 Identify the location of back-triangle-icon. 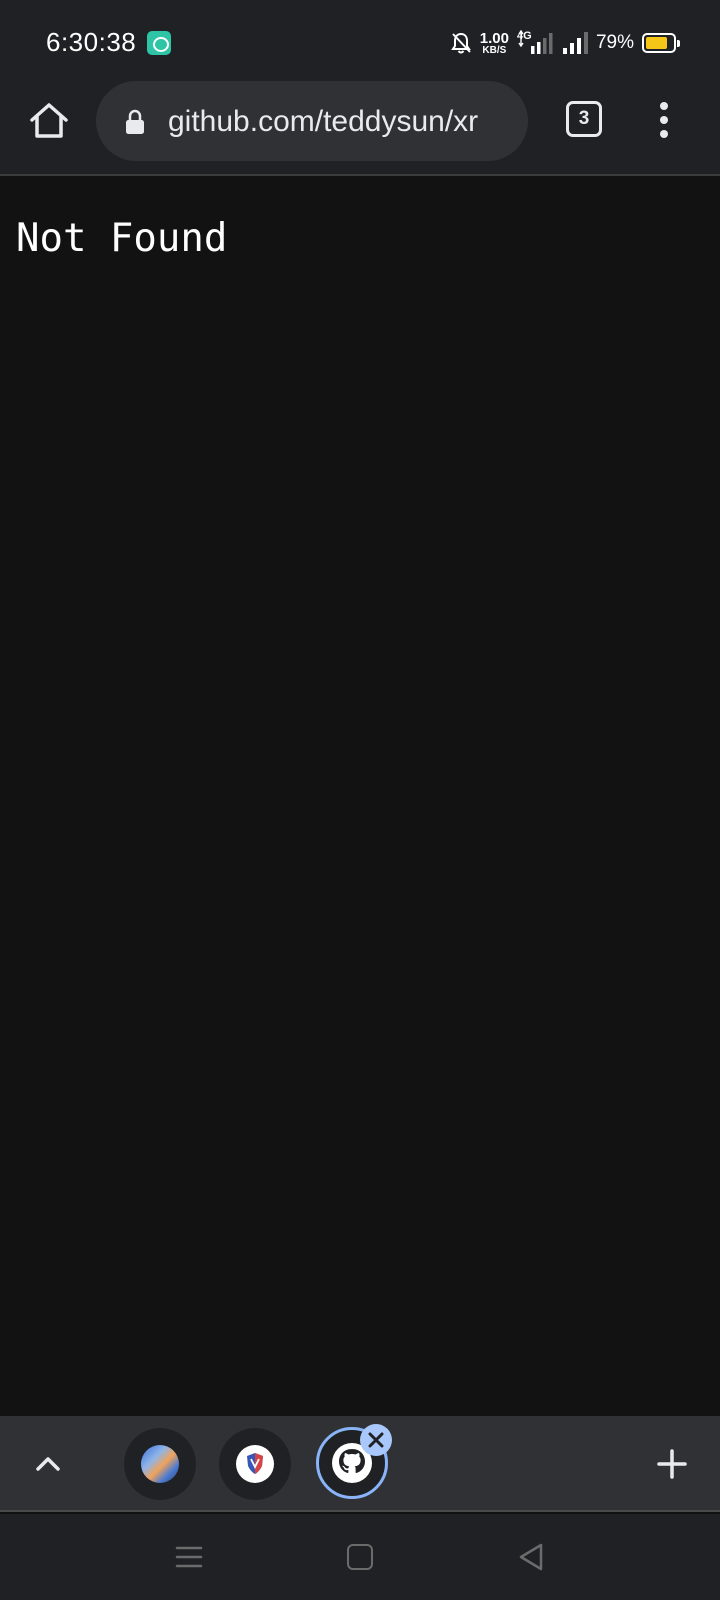
(531, 1557).